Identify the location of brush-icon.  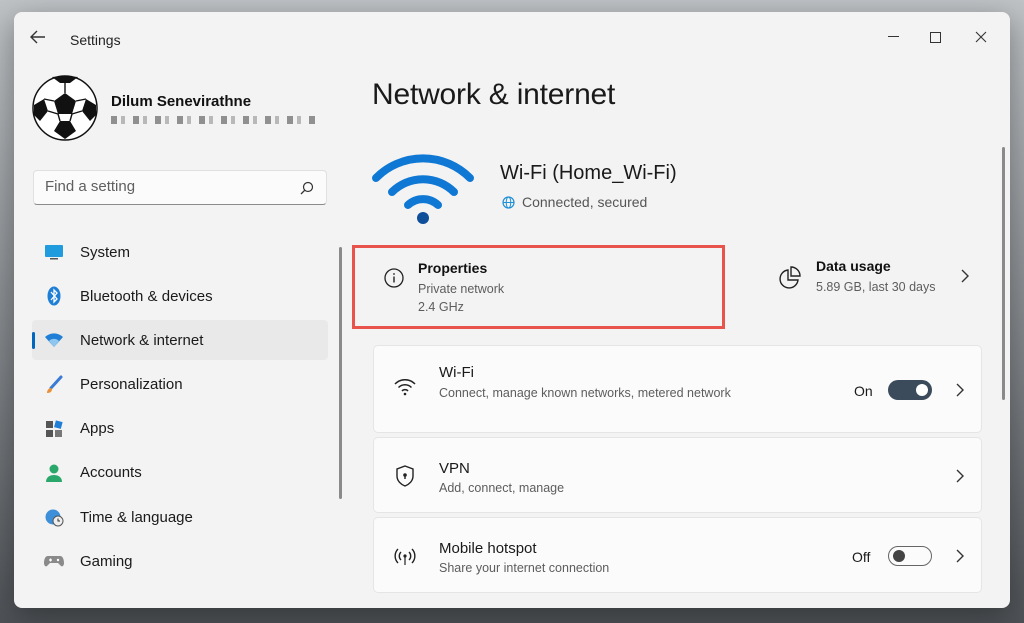
(54, 385).